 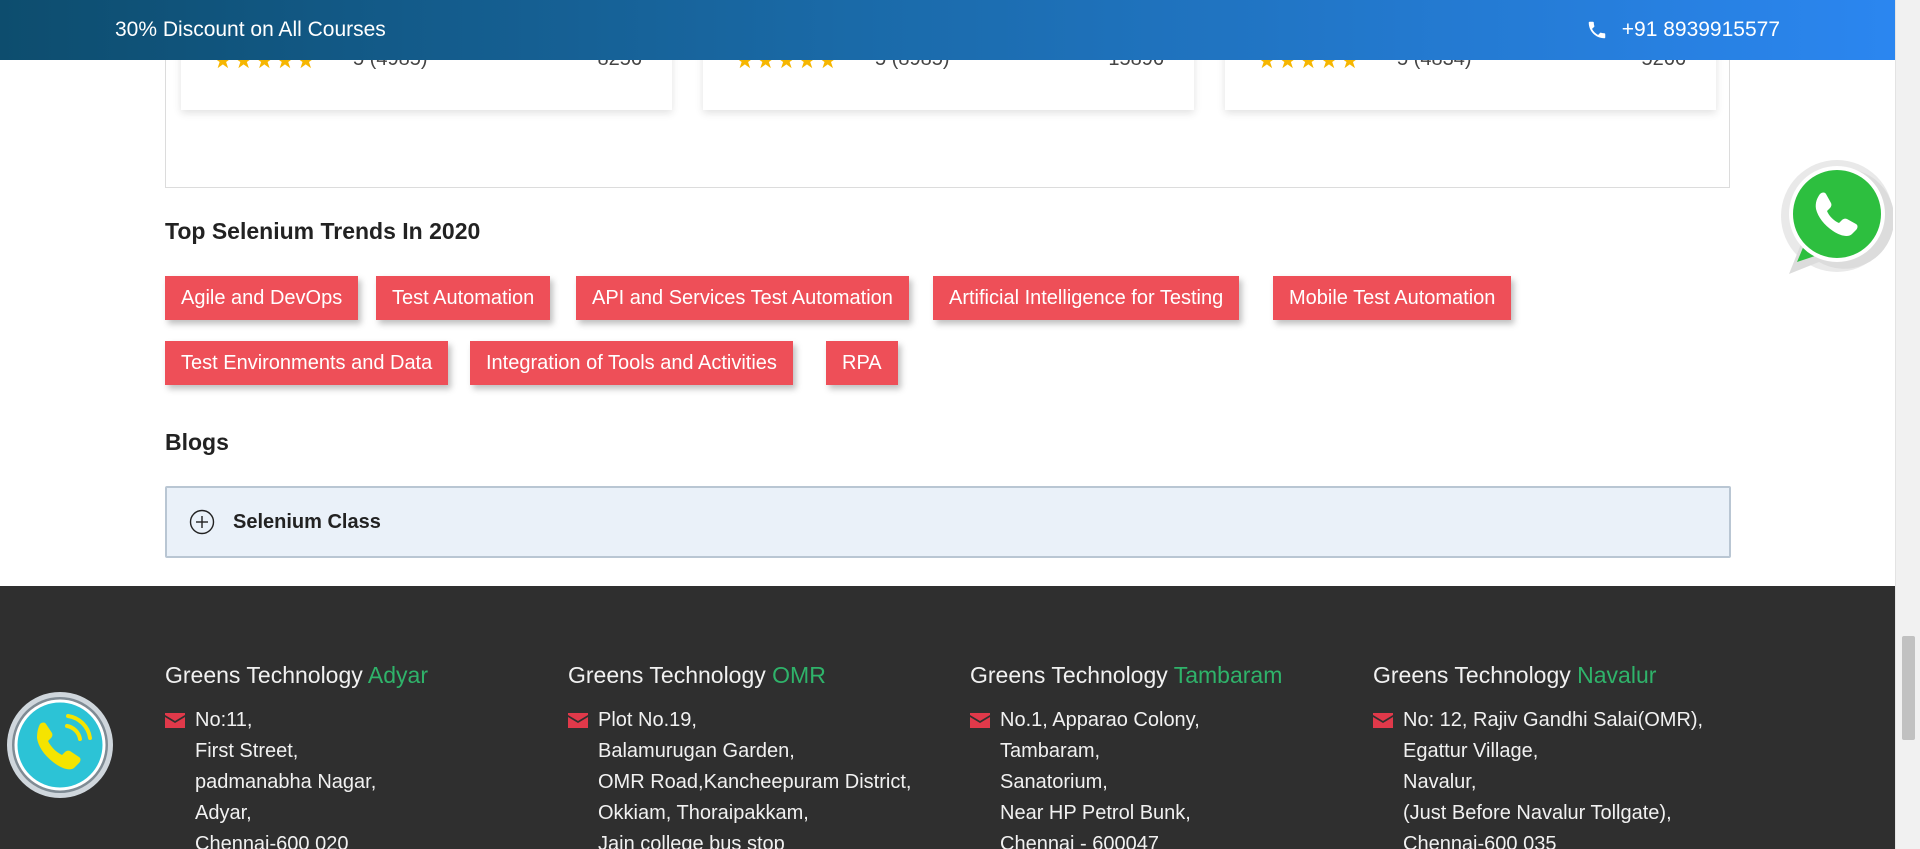 What do you see at coordinates (323, 231) in the screenshot?
I see `trends-heading: Top Selenium Trends In 2020` at bounding box center [323, 231].